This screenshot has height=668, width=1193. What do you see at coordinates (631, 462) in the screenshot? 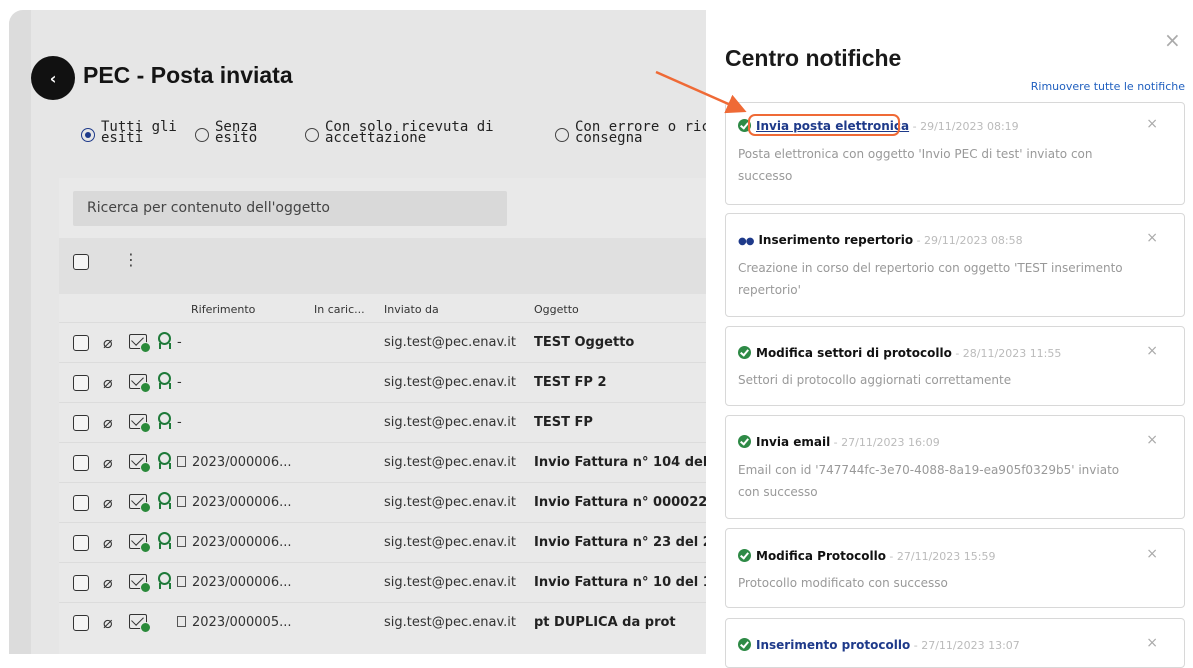
I see `row-subject: Invio Fattura n° 104 del 18/` at bounding box center [631, 462].